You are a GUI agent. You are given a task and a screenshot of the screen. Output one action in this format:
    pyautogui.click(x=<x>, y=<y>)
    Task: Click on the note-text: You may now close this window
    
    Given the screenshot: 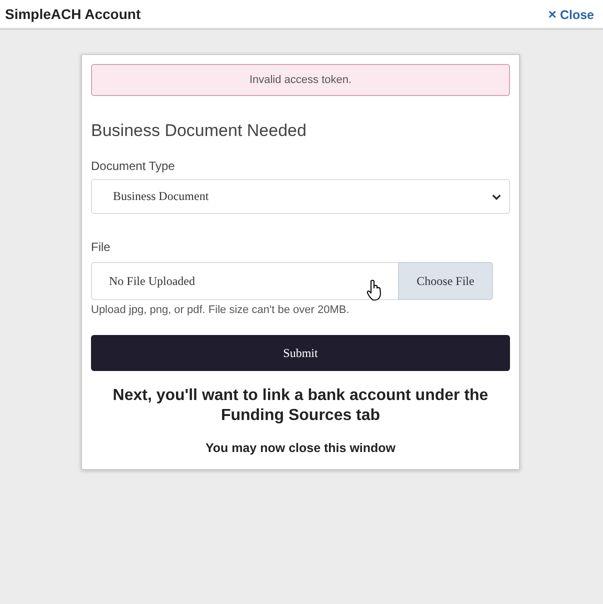 What is the action you would take?
    pyautogui.click(x=300, y=448)
    